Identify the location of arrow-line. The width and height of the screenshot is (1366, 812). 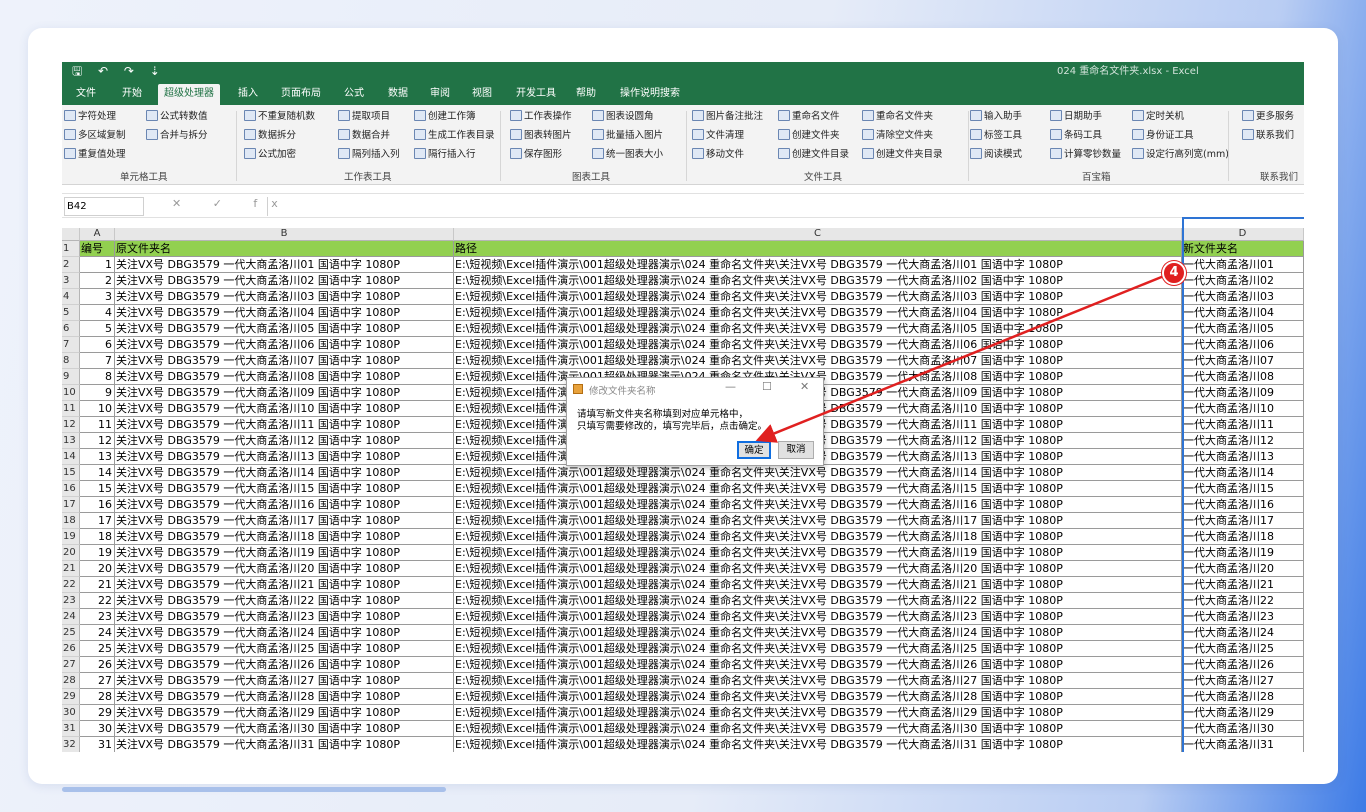
(960, 358).